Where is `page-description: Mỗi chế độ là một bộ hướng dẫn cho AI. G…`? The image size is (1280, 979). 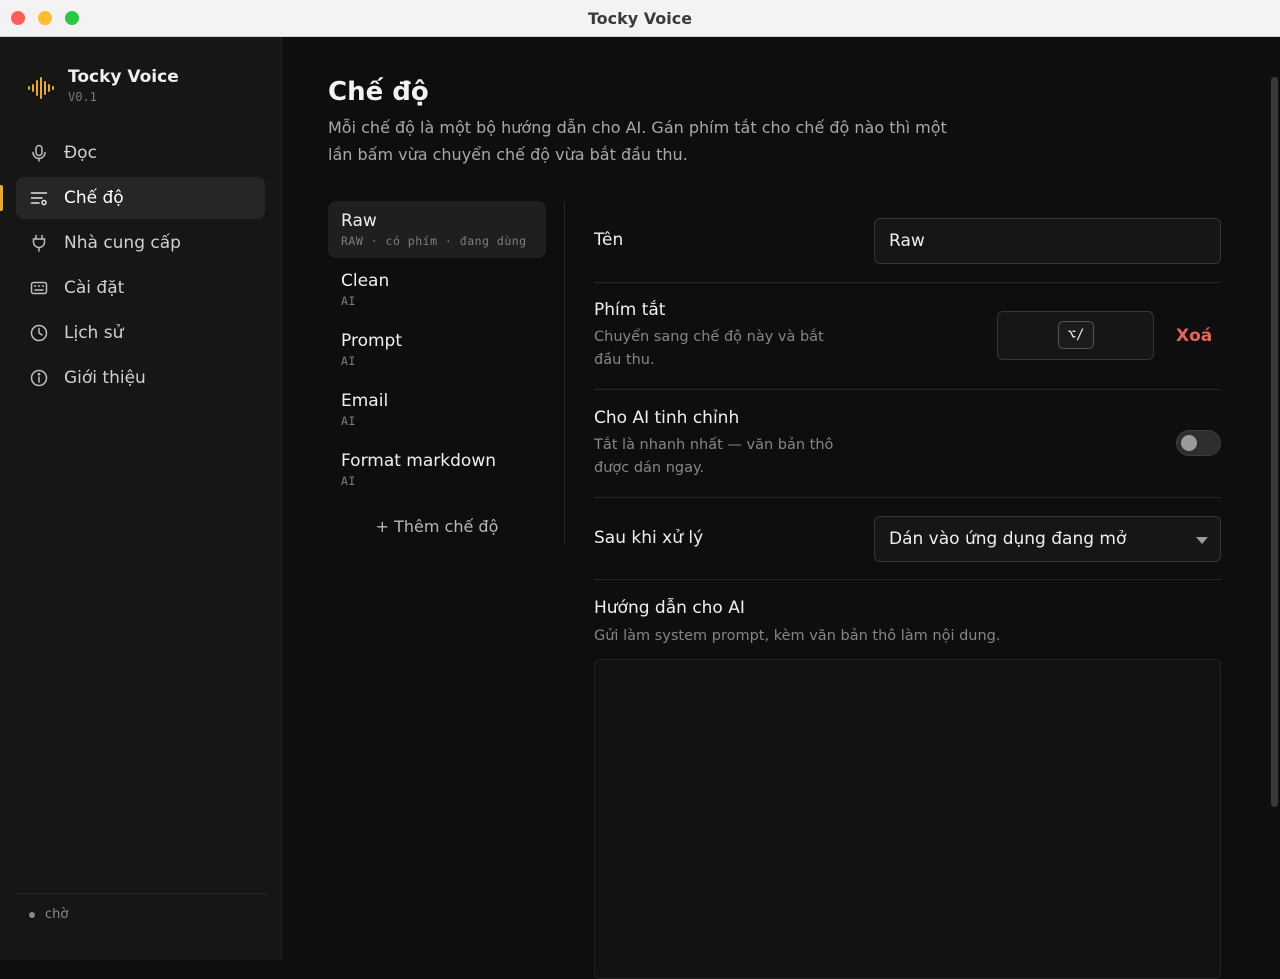 page-description: Mỗi chế độ là một bộ hướng dẫn cho AI. G… is located at coordinates (637, 141).